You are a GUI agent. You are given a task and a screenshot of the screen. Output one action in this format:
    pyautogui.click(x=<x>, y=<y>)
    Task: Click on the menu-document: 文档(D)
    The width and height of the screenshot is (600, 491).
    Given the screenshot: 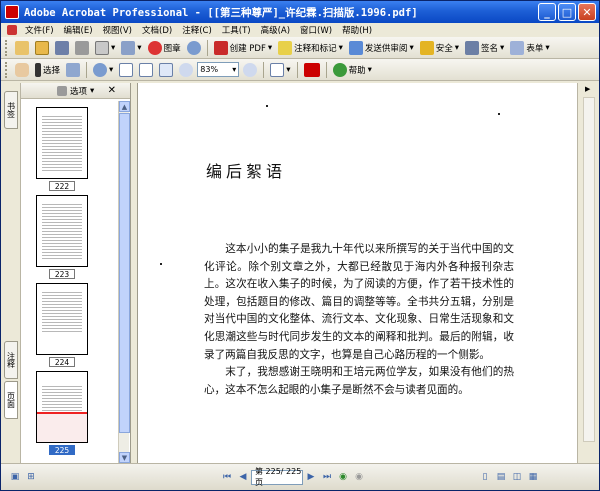 What is the action you would take?
    pyautogui.click(x=157, y=30)
    